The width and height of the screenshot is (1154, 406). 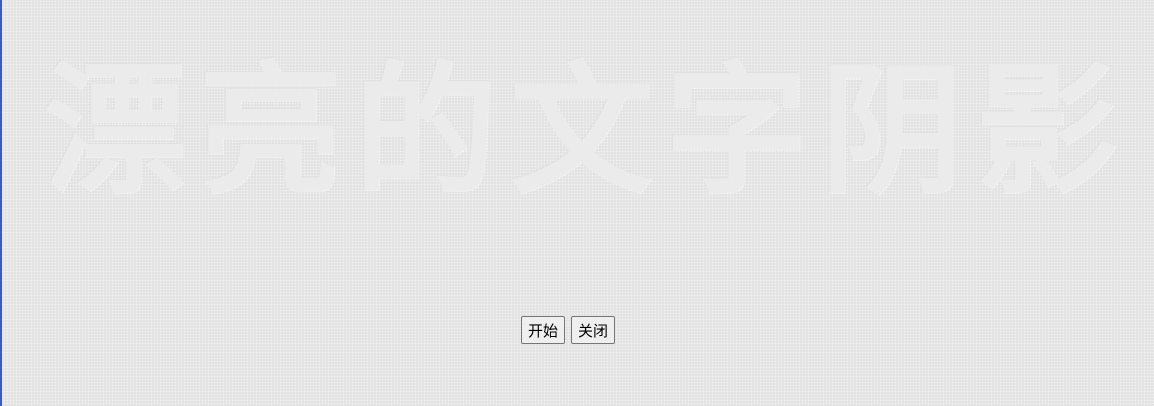 I want to click on headline-char: 字, so click(x=736, y=131).